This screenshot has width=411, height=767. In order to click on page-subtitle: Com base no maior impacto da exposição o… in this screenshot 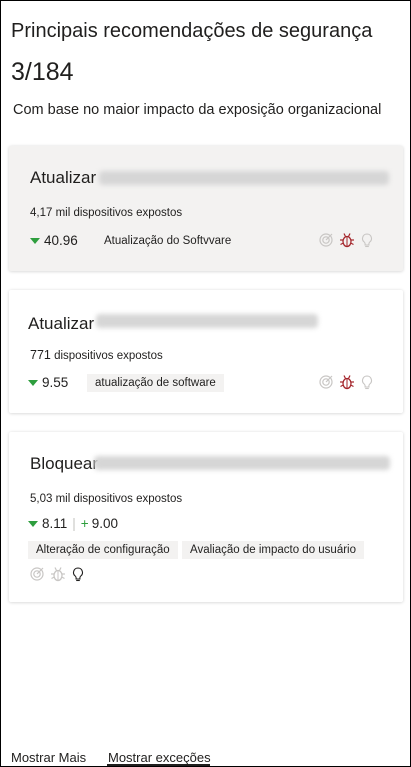, I will do `click(197, 110)`.